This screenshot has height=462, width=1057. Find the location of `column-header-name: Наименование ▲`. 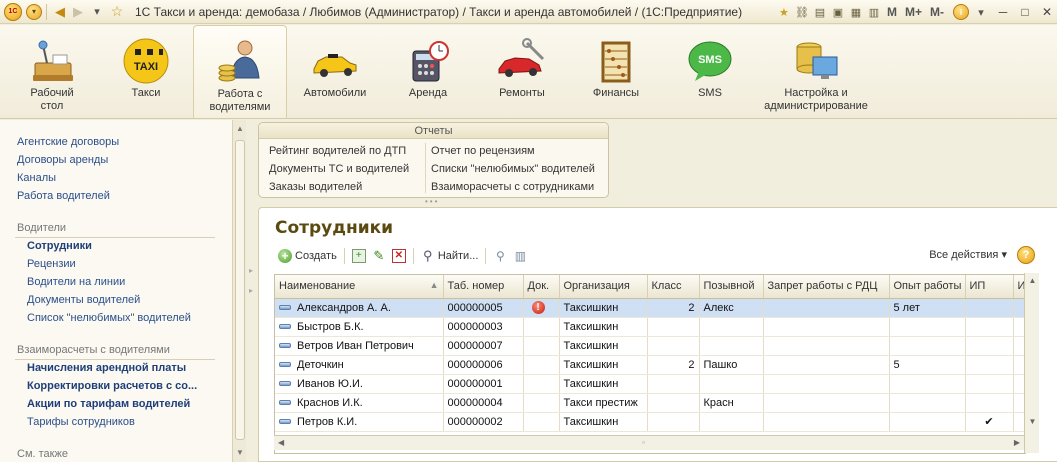

column-header-name: Наименование ▲ is located at coordinates (359, 287).